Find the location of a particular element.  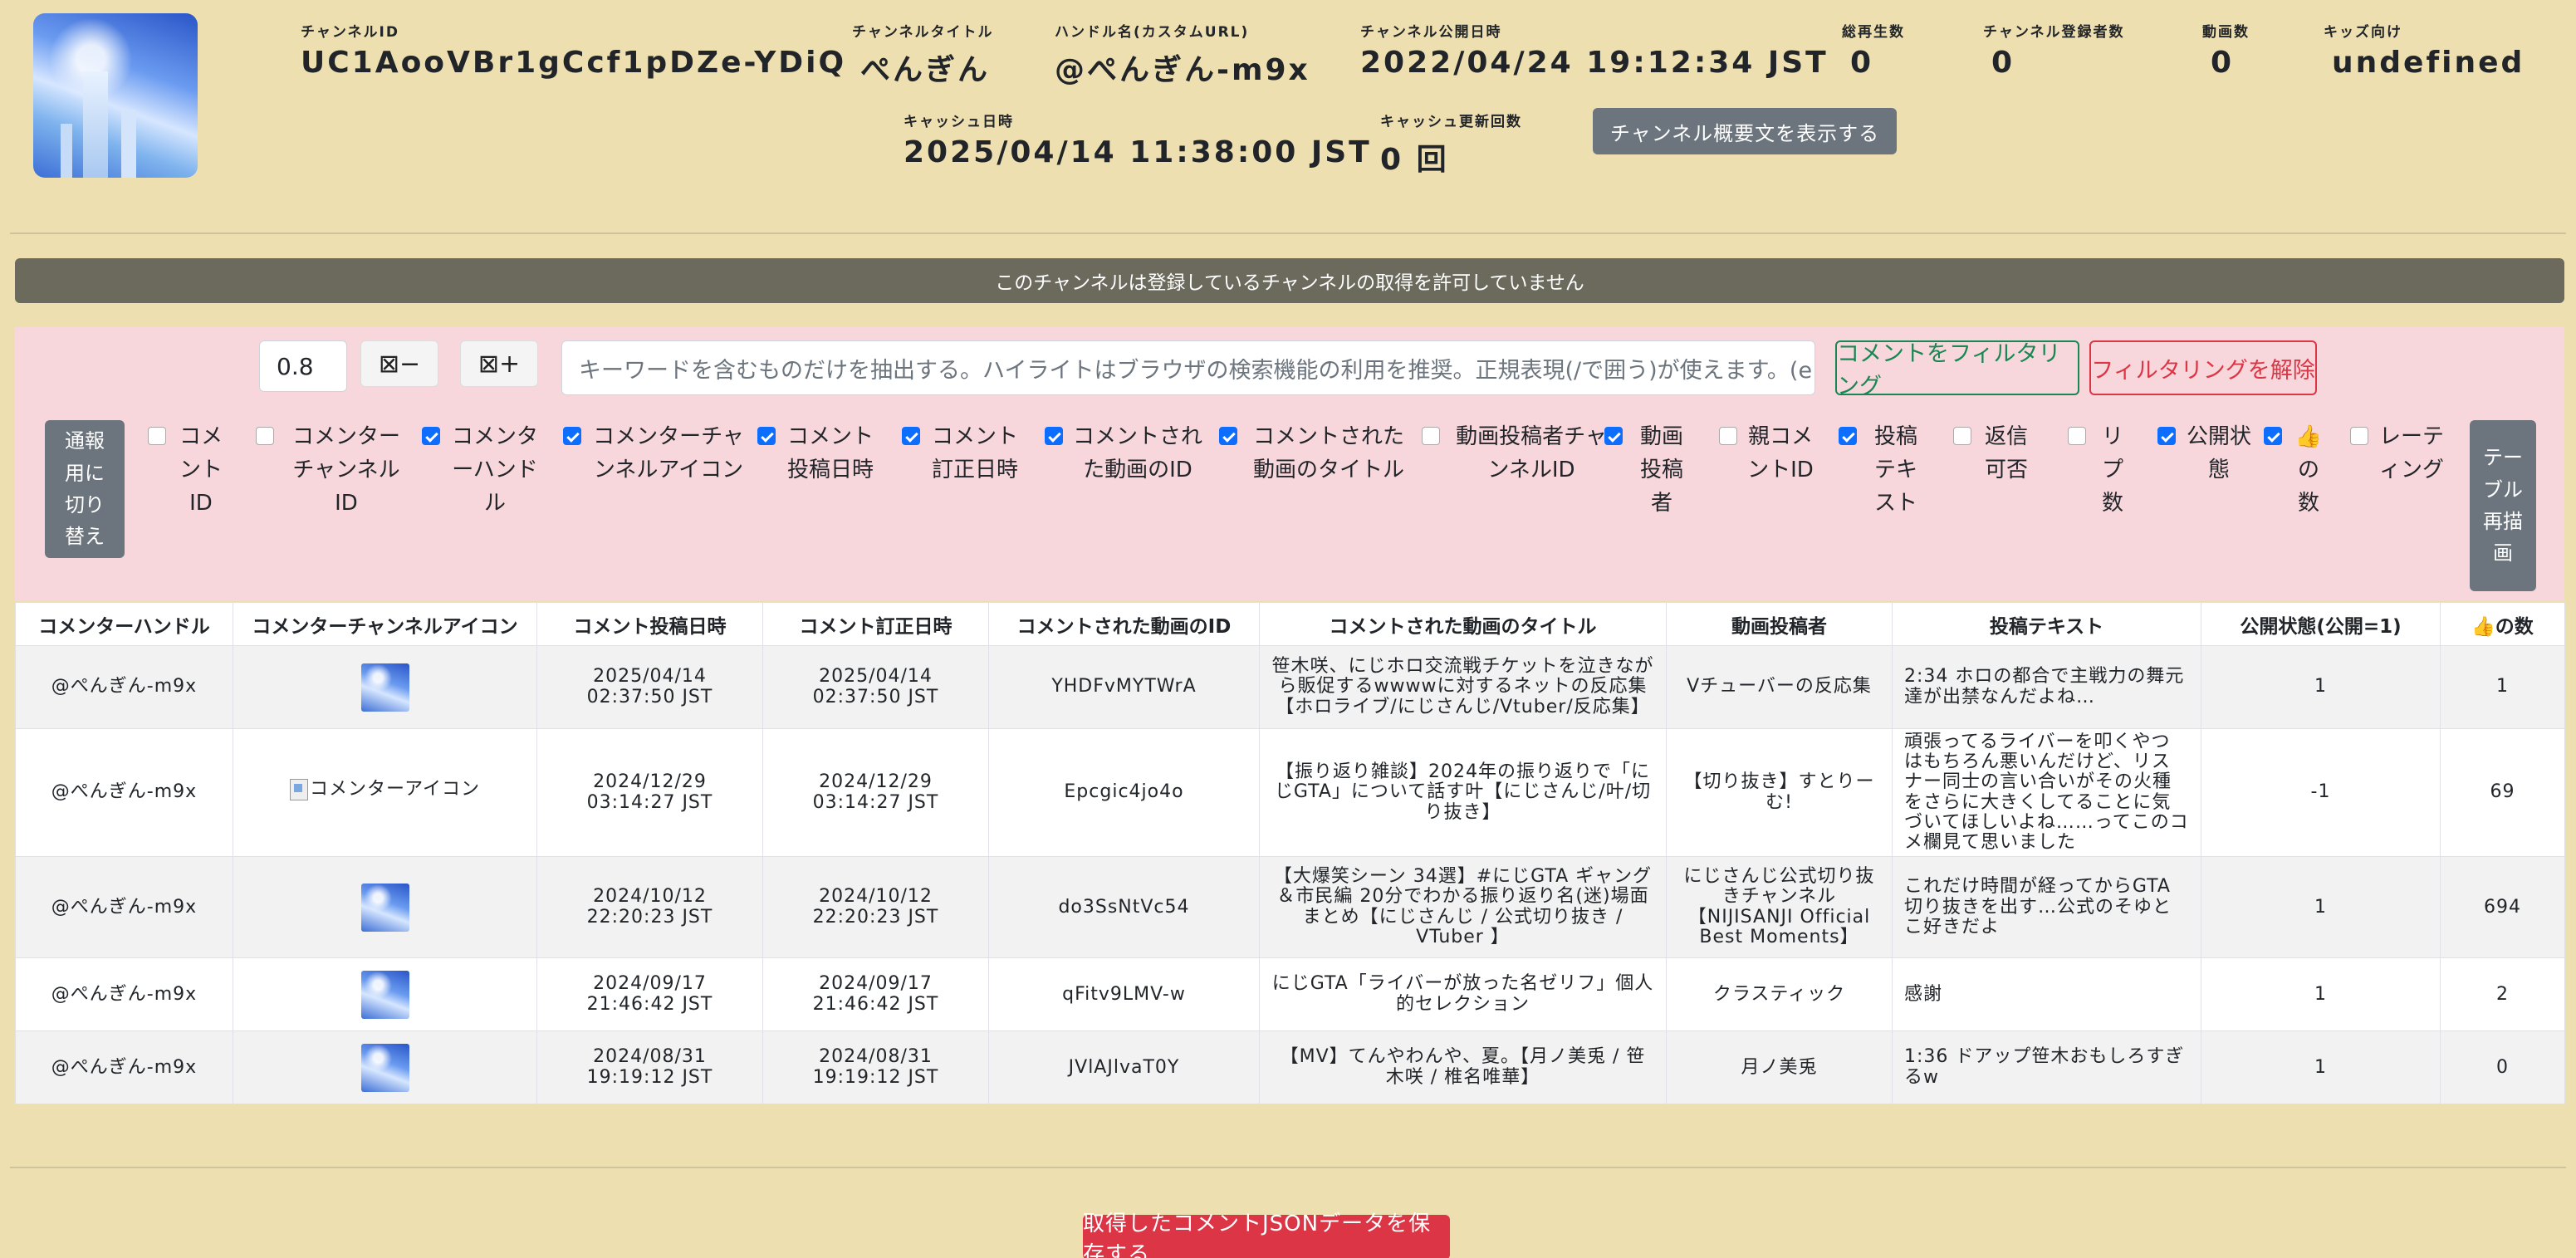

toggle-commenter-icon-checkbox is located at coordinates (572, 436).